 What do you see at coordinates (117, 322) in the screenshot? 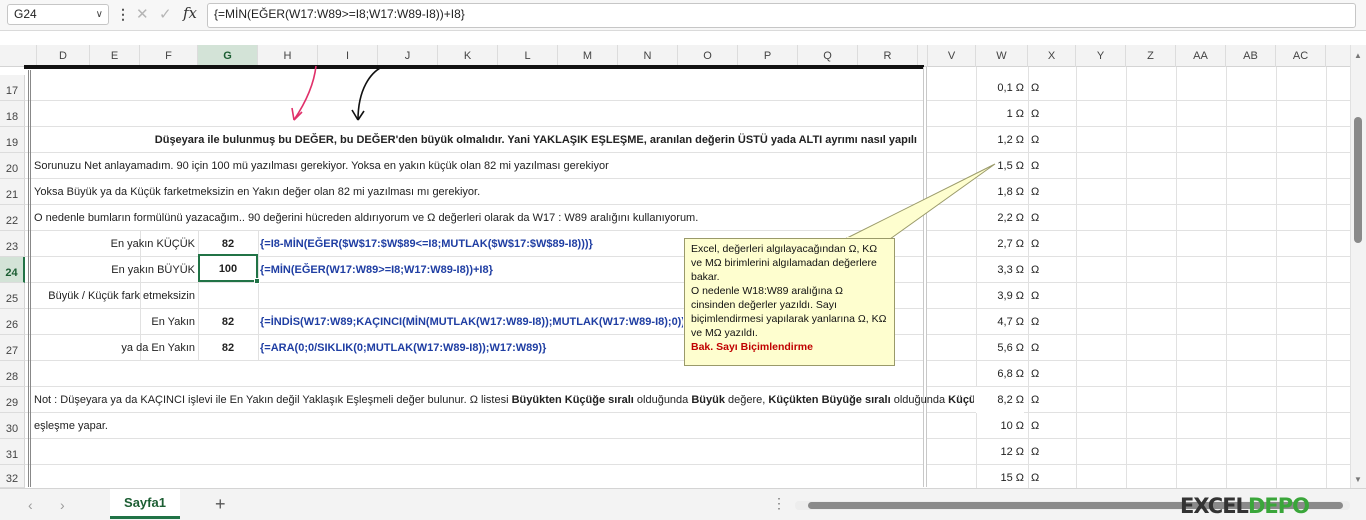
I see `label-nearest: En Yakın` at bounding box center [117, 322].